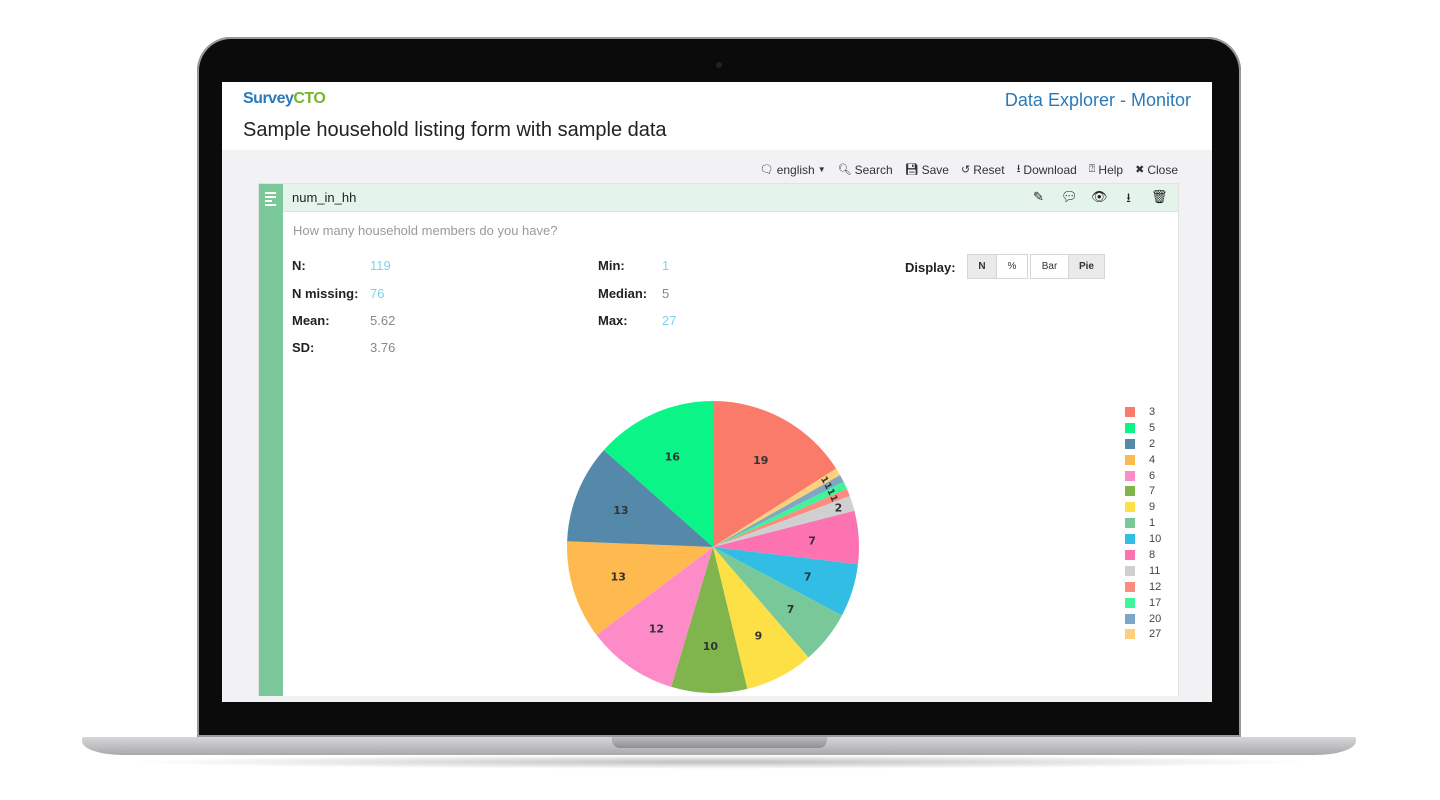  Describe the element at coordinates (656, 629) in the screenshot. I see `pie-label-6: 12` at that location.